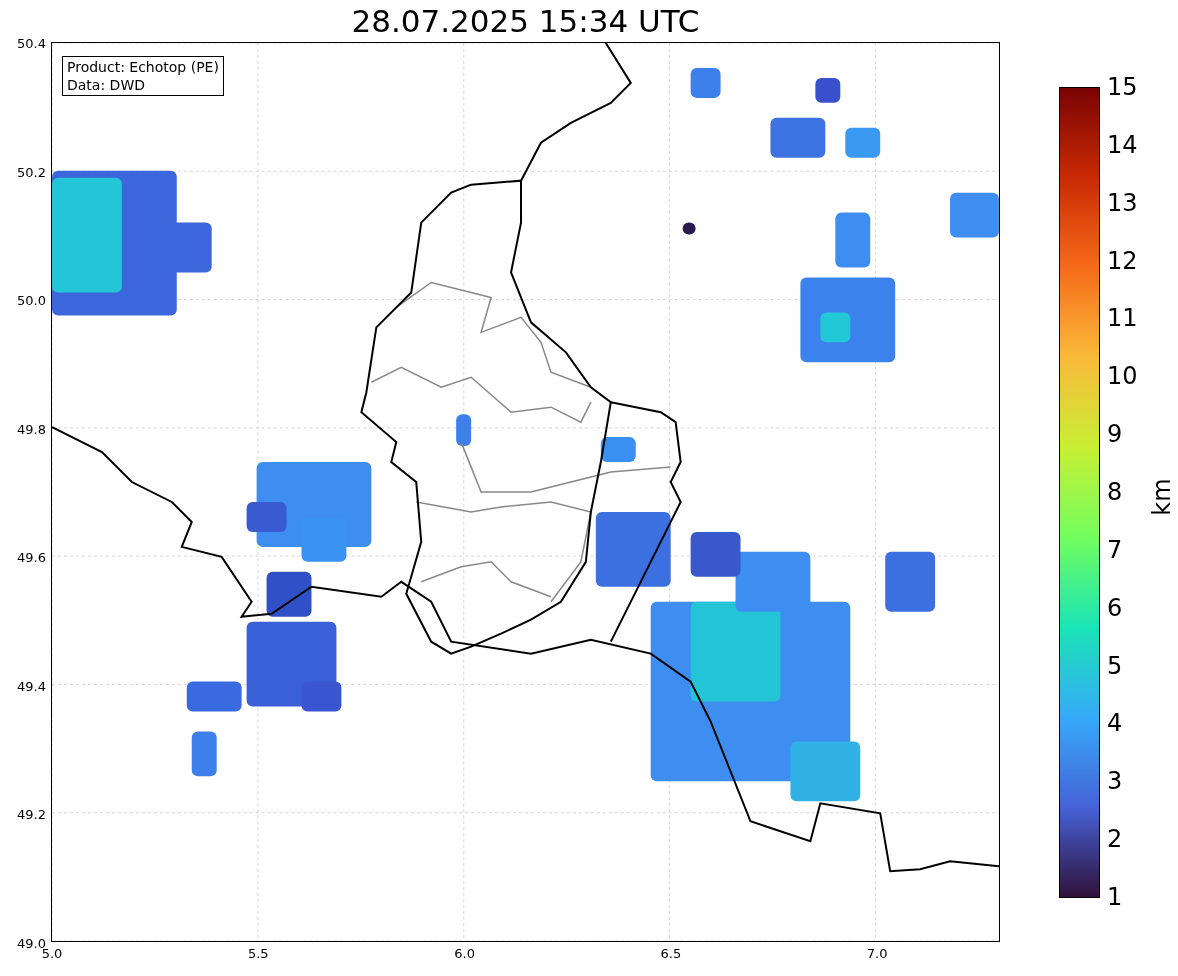 The image size is (1178, 976). Describe the element at coordinates (31, 172) in the screenshot. I see `y-tick-label: 50.2` at that location.